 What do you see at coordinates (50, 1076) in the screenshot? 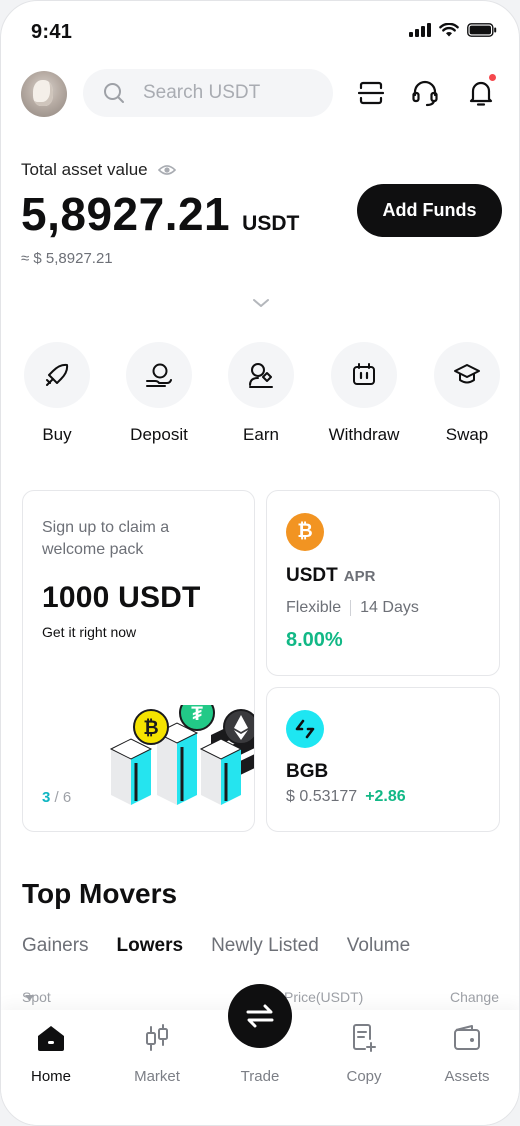
I see `nav-home-label: Home` at bounding box center [50, 1076].